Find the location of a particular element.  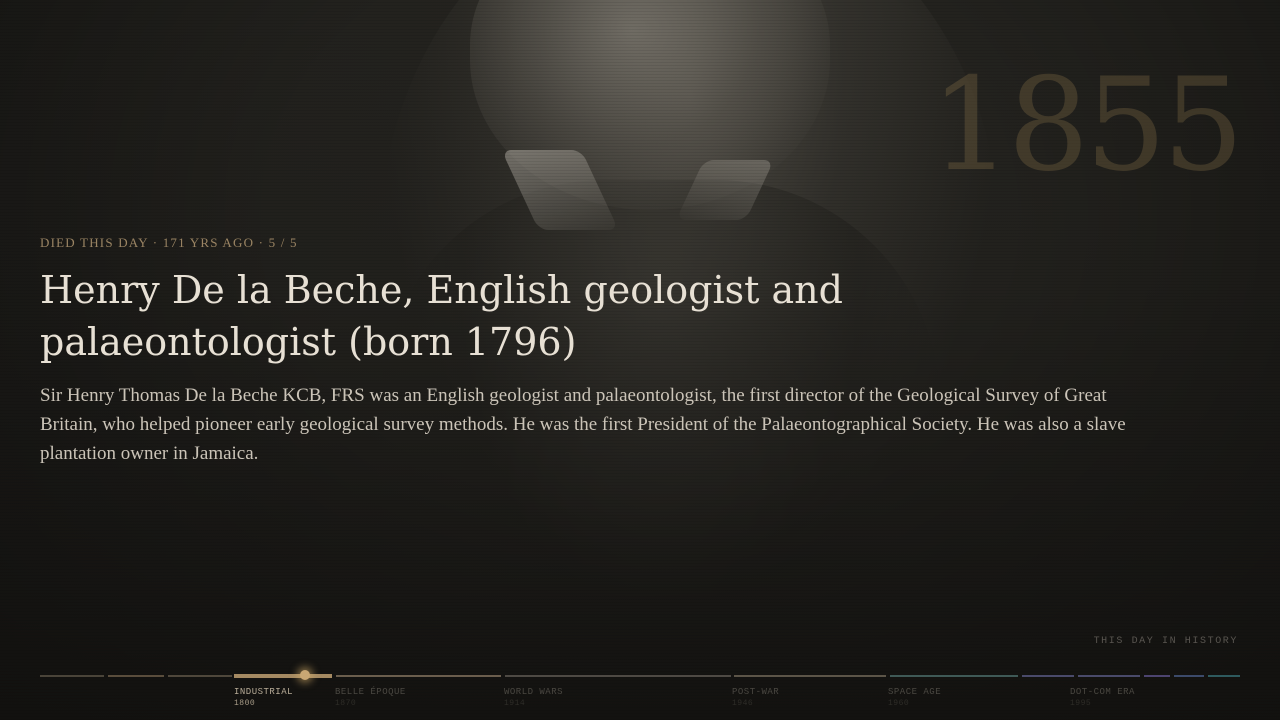

timeline-segment-post-war is located at coordinates (810, 676).